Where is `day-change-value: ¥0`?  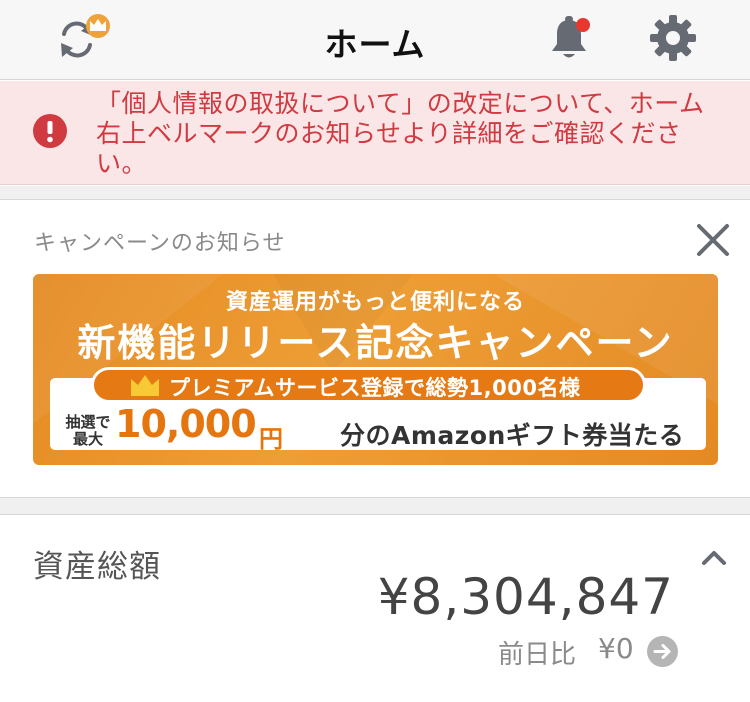 day-change-value: ¥0 is located at coordinates (616, 648).